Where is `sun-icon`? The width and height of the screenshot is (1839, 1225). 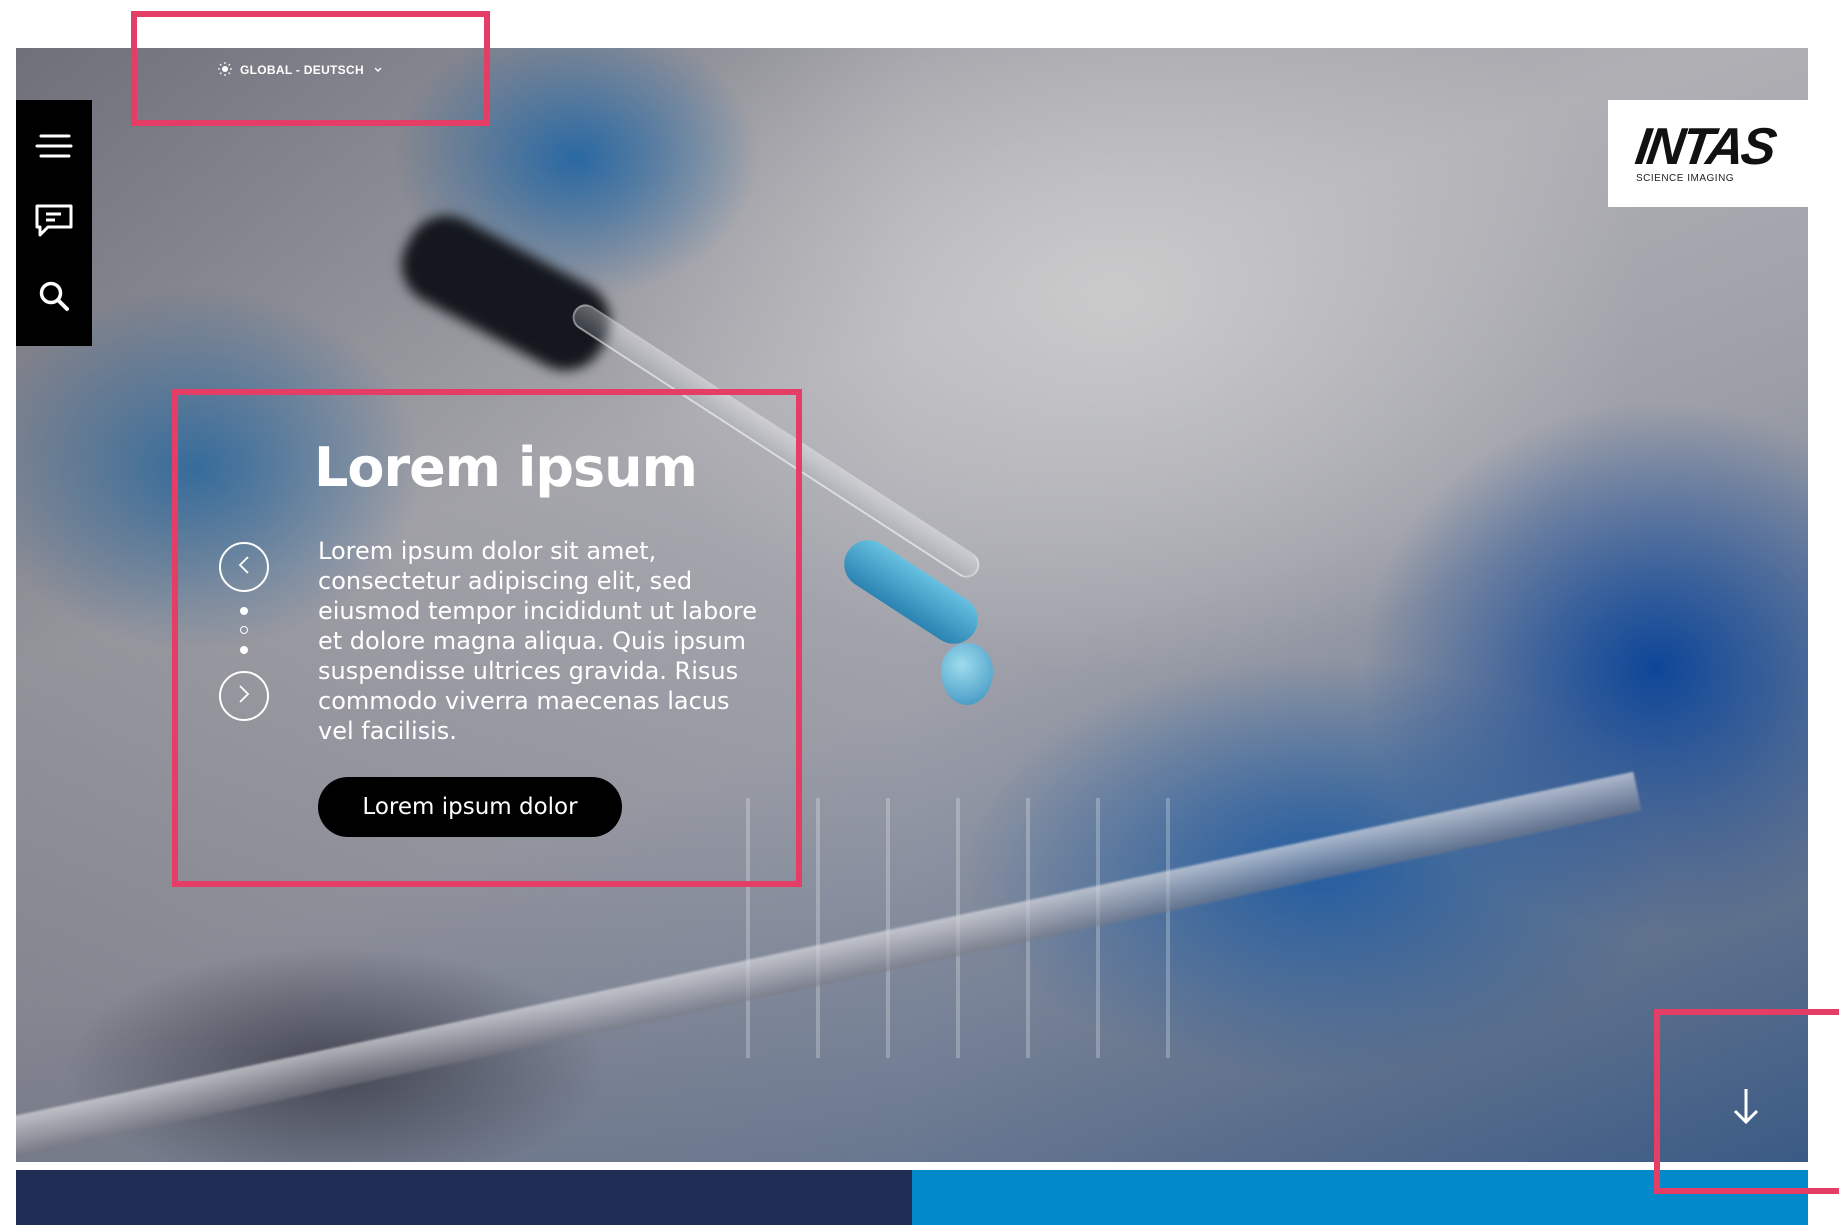
sun-icon is located at coordinates (225, 70).